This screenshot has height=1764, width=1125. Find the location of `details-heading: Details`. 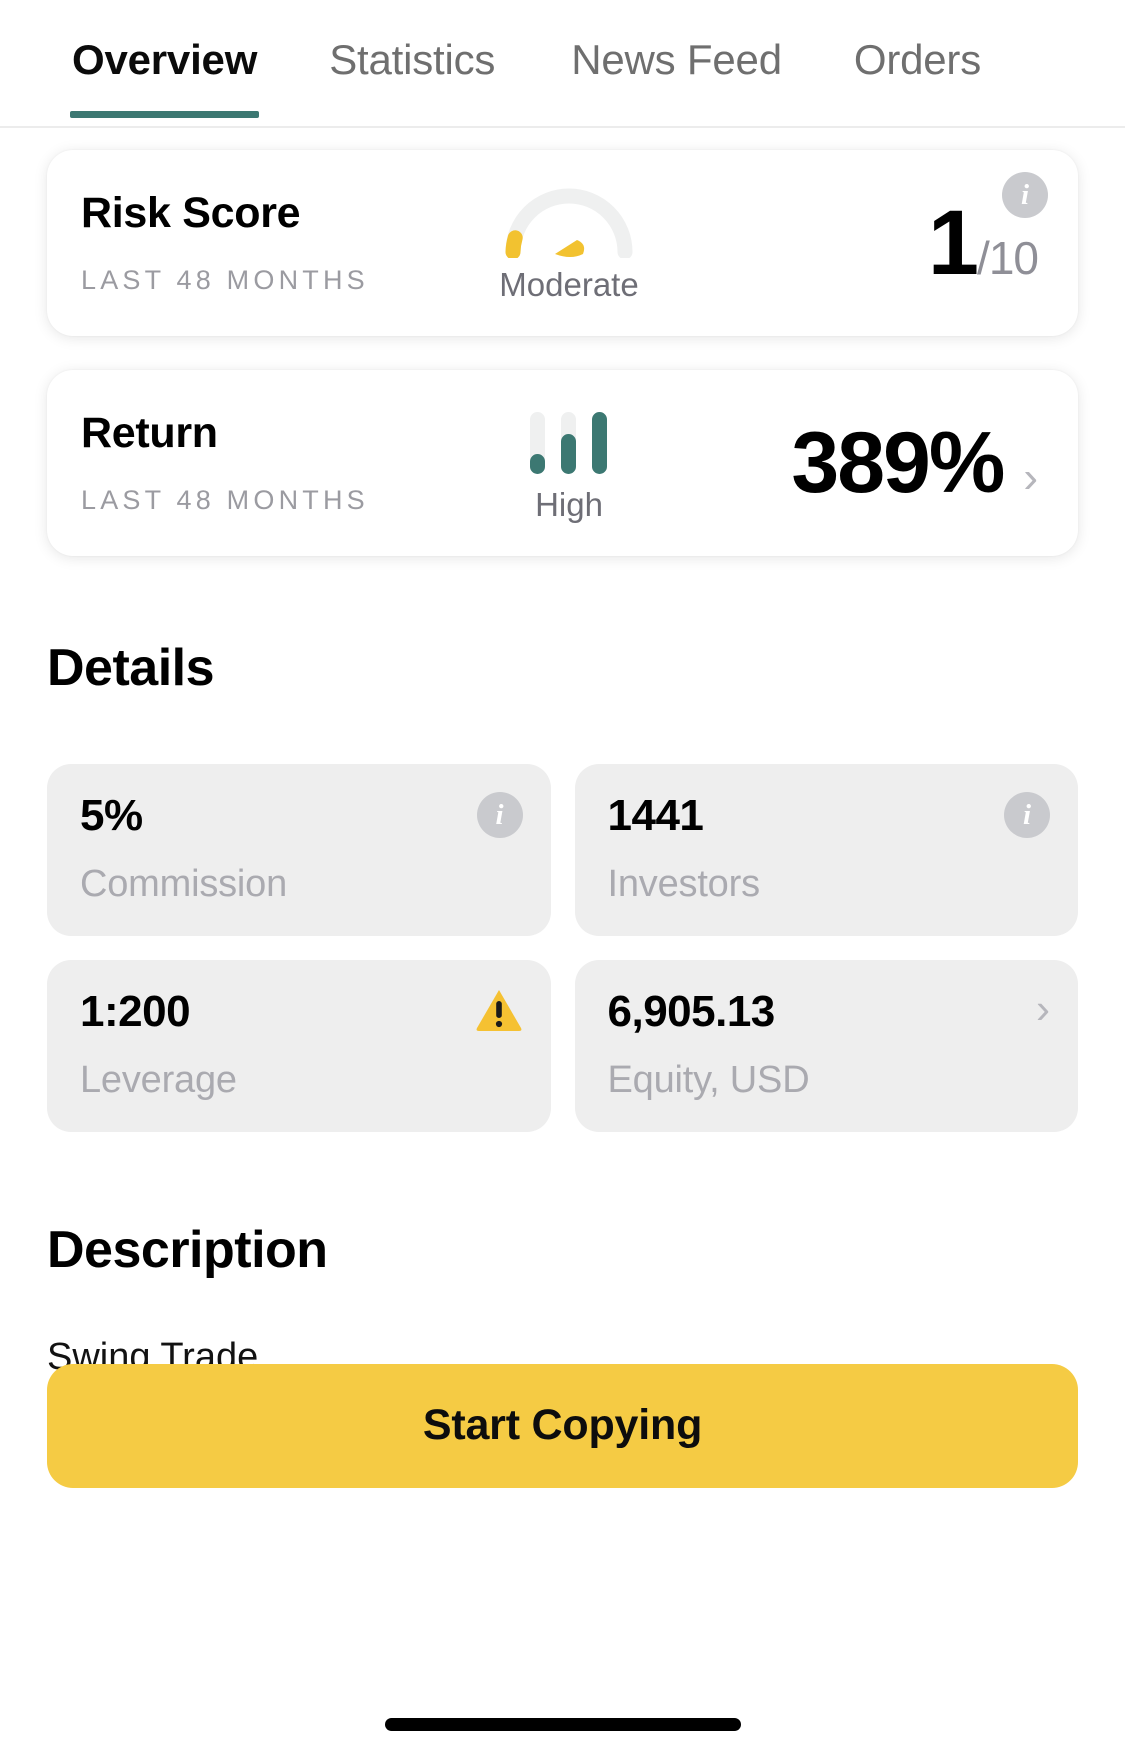

details-heading: Details is located at coordinates (131, 668).